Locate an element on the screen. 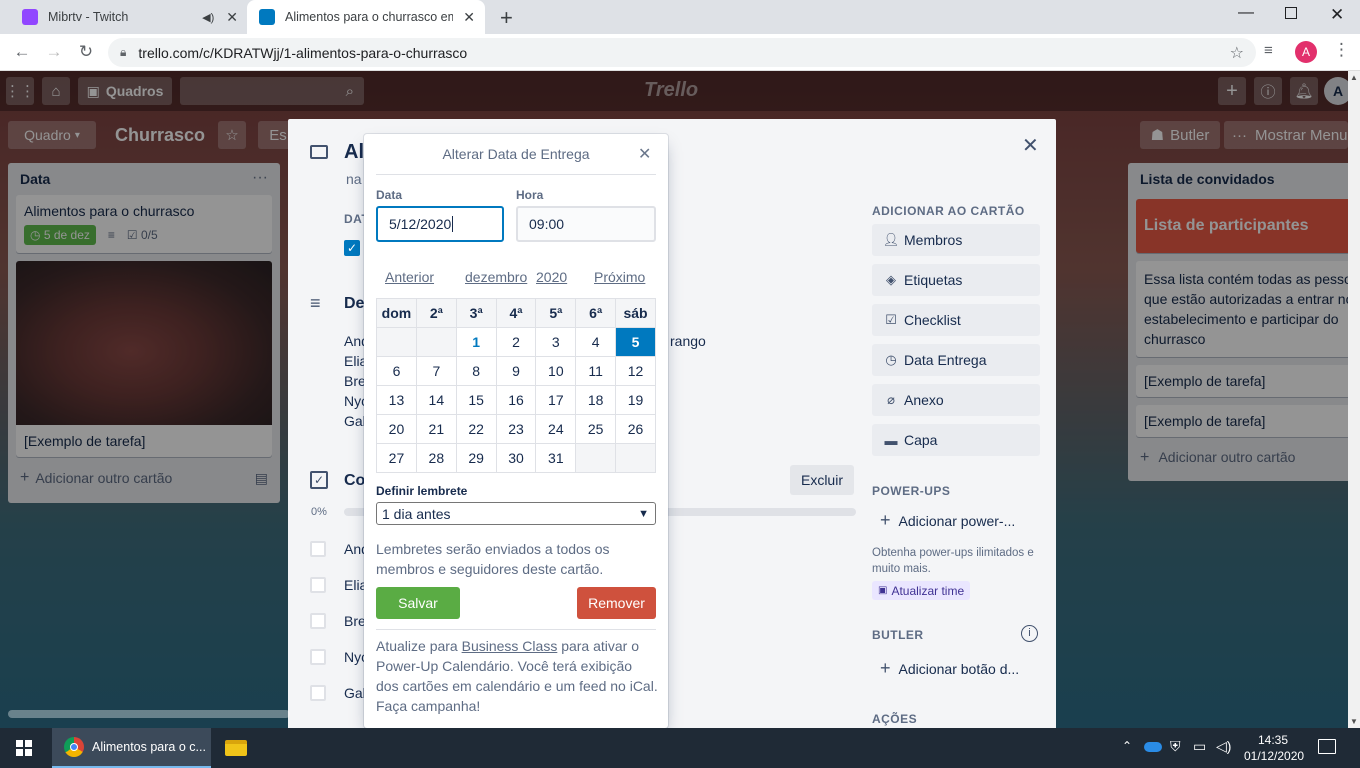 The image size is (1360, 768). checklist-item: Gab is located at coordinates (340, 693).